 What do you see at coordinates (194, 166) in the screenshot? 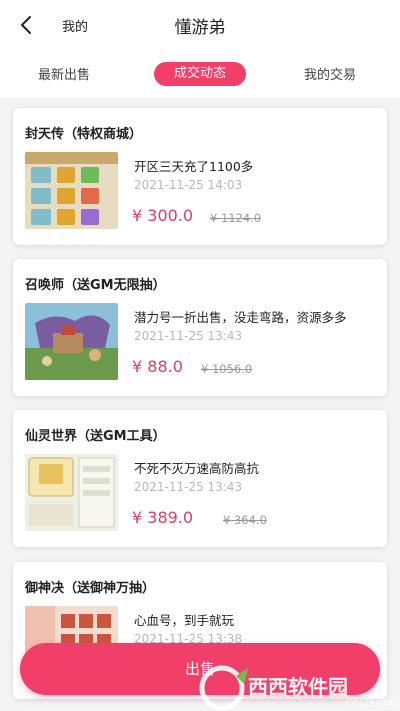
I see `listing-description: 开区三天充了1100多` at bounding box center [194, 166].